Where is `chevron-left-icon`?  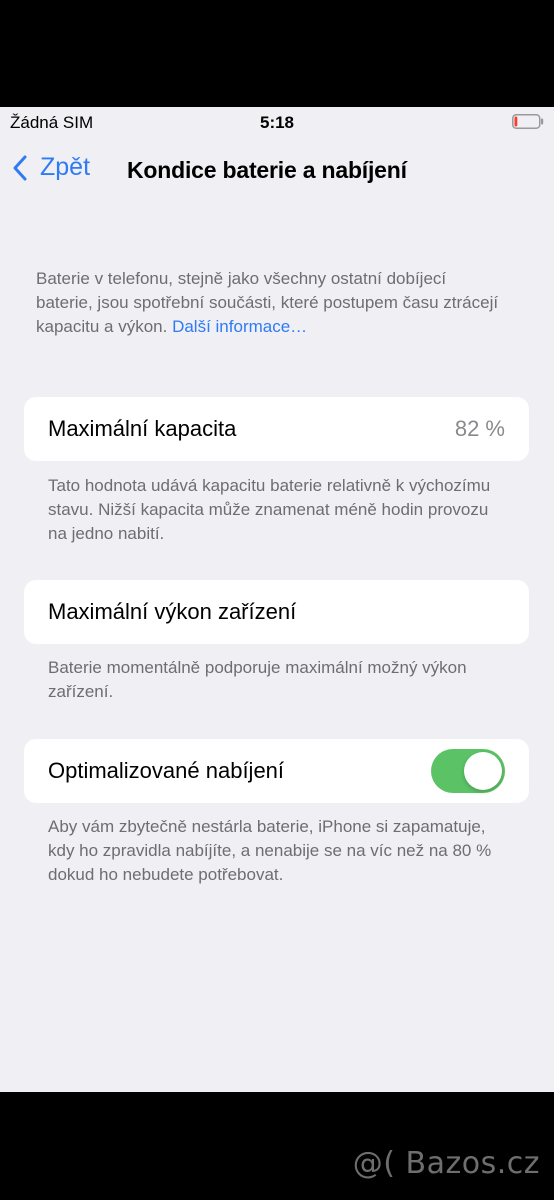
chevron-left-icon is located at coordinates (20, 167).